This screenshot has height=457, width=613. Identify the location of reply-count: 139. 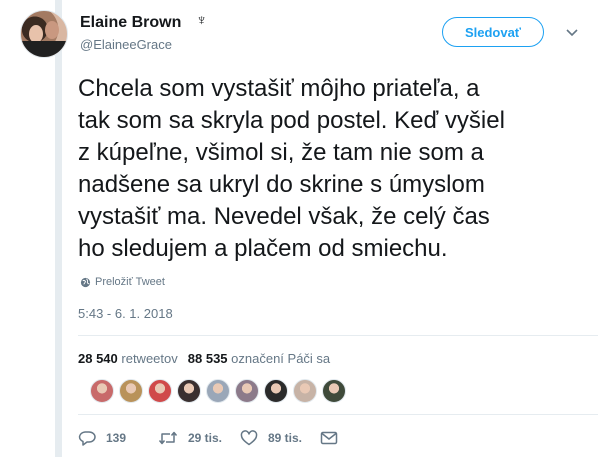
(116, 438).